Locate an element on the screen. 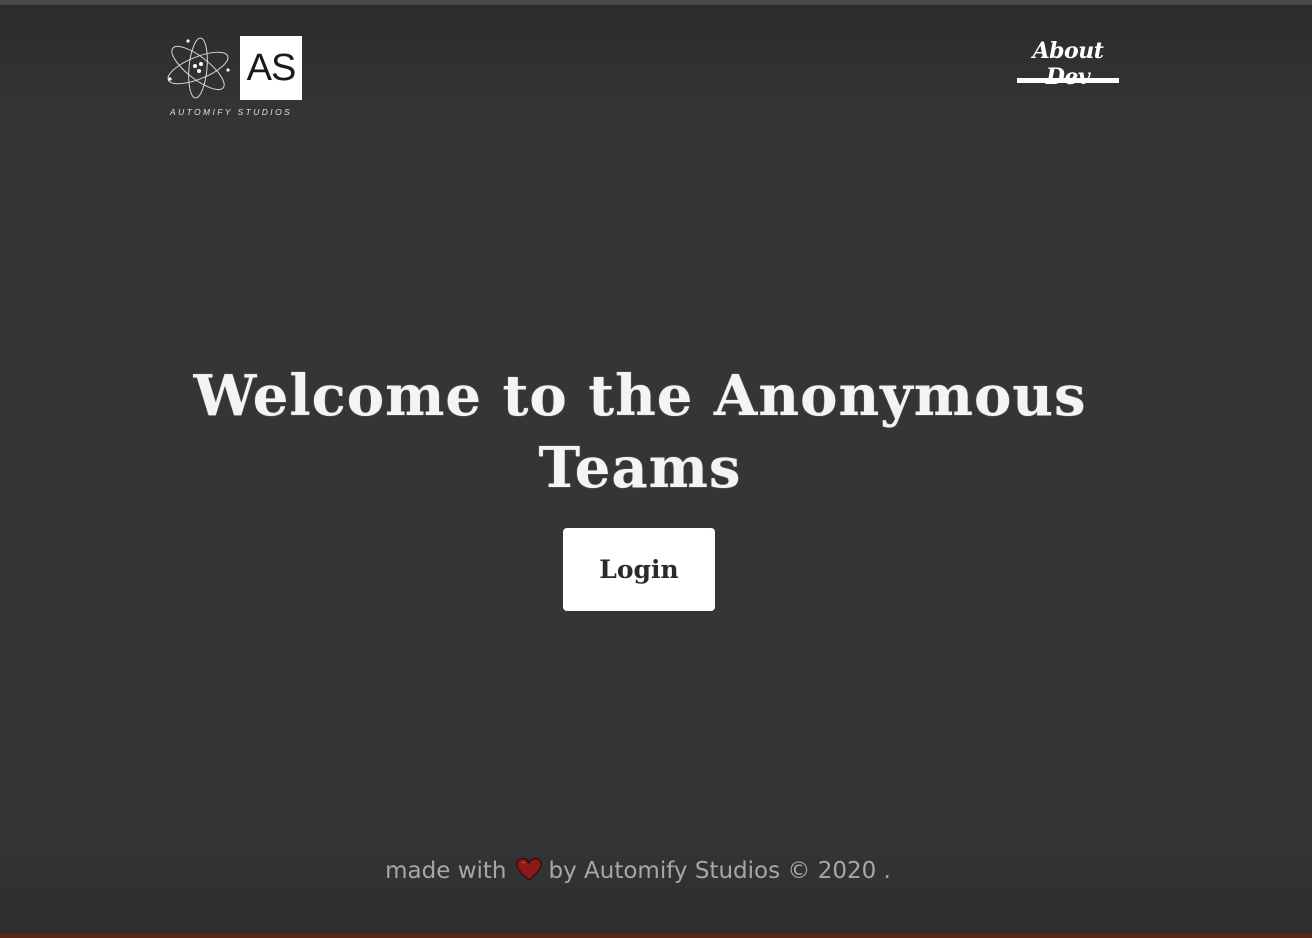 The height and width of the screenshot is (938, 1312). logo-studio-name: AUTOMIFY STUDIOS is located at coordinates (231, 112).